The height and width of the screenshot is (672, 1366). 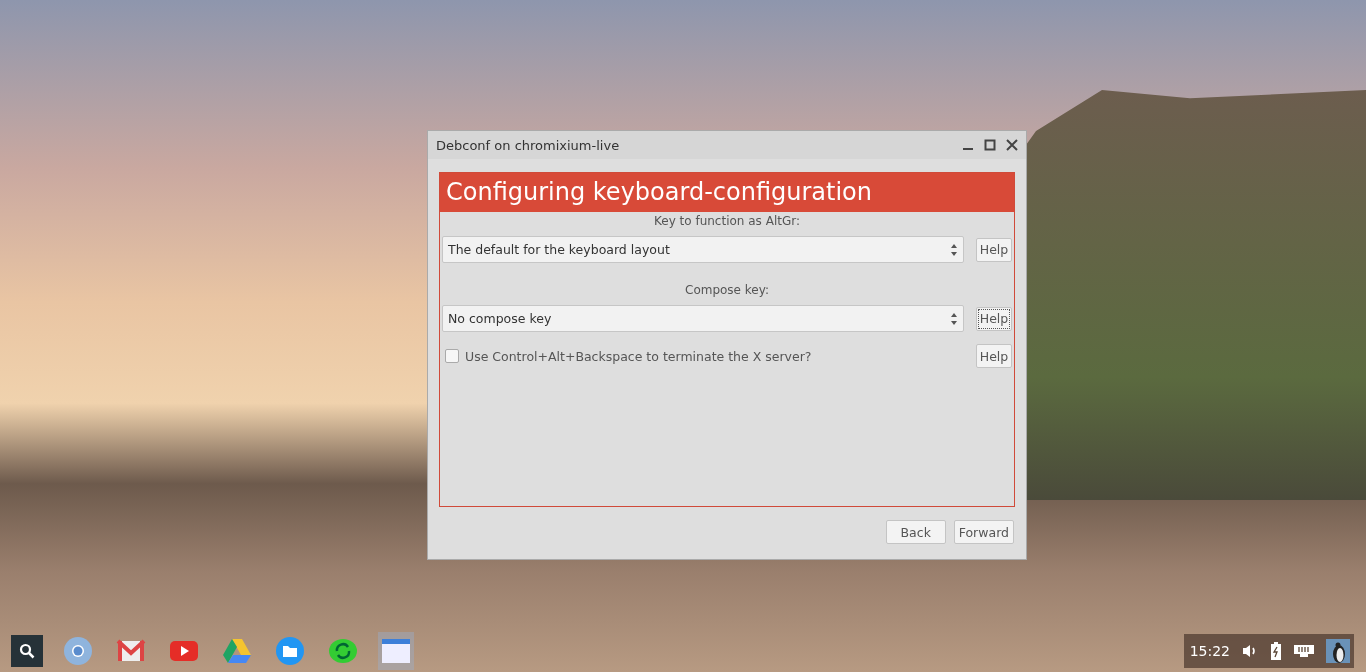 What do you see at coordinates (1276, 651) in the screenshot?
I see `battery-charging-icon` at bounding box center [1276, 651].